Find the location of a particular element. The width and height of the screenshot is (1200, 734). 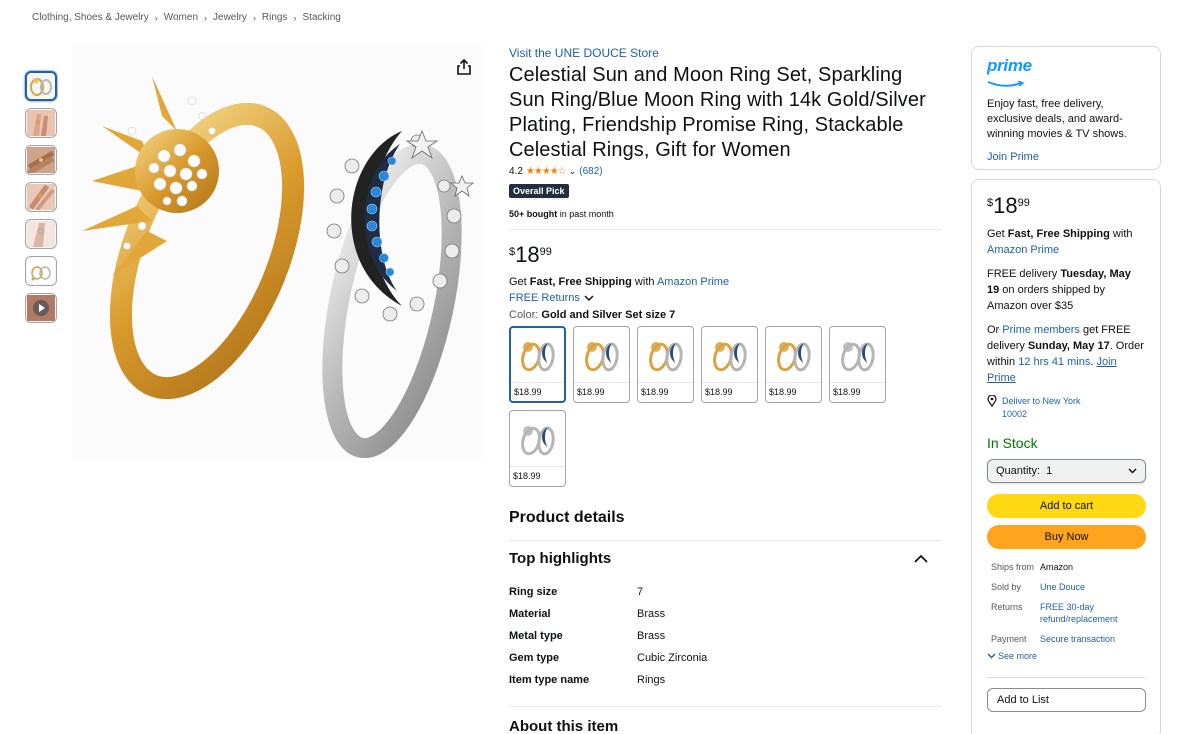

highlight-key: Gem type is located at coordinates (534, 658).